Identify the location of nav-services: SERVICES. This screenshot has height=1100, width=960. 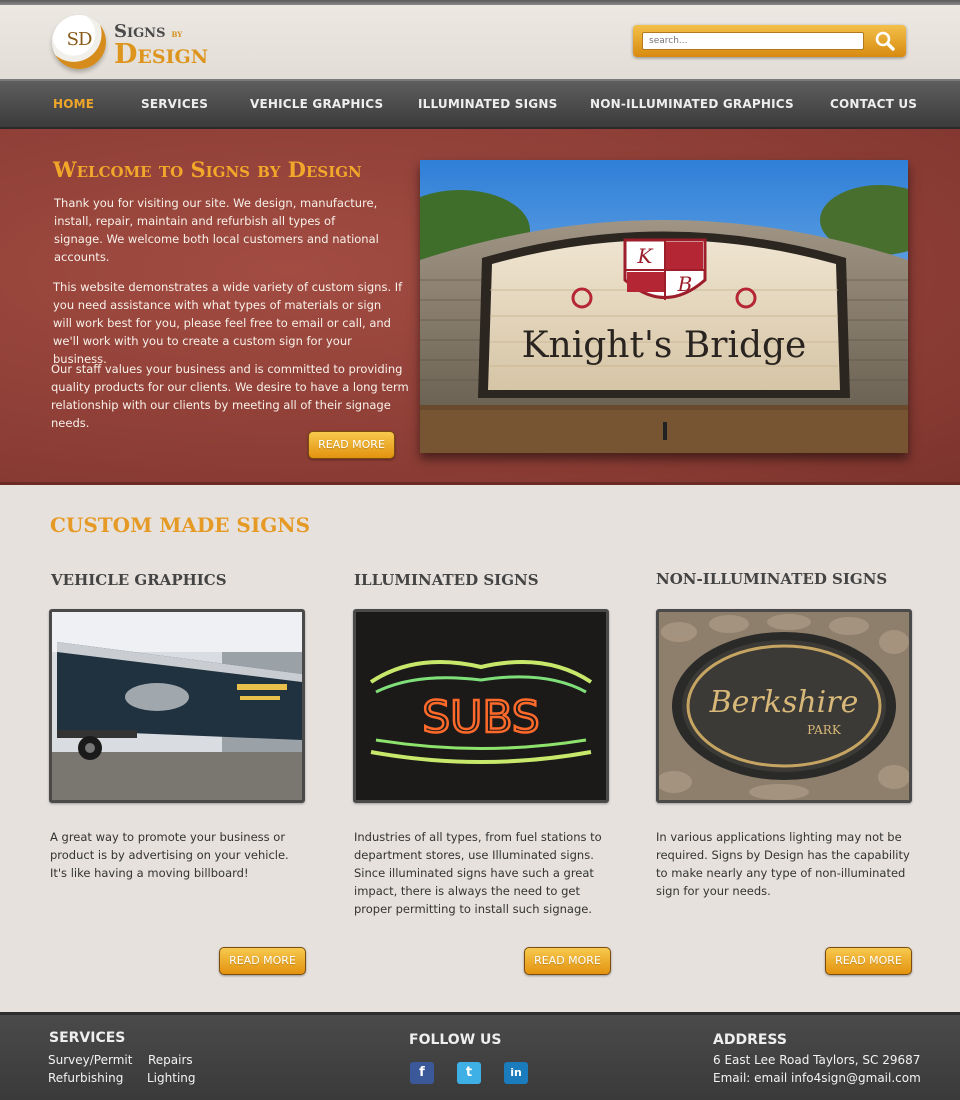
(174, 104).